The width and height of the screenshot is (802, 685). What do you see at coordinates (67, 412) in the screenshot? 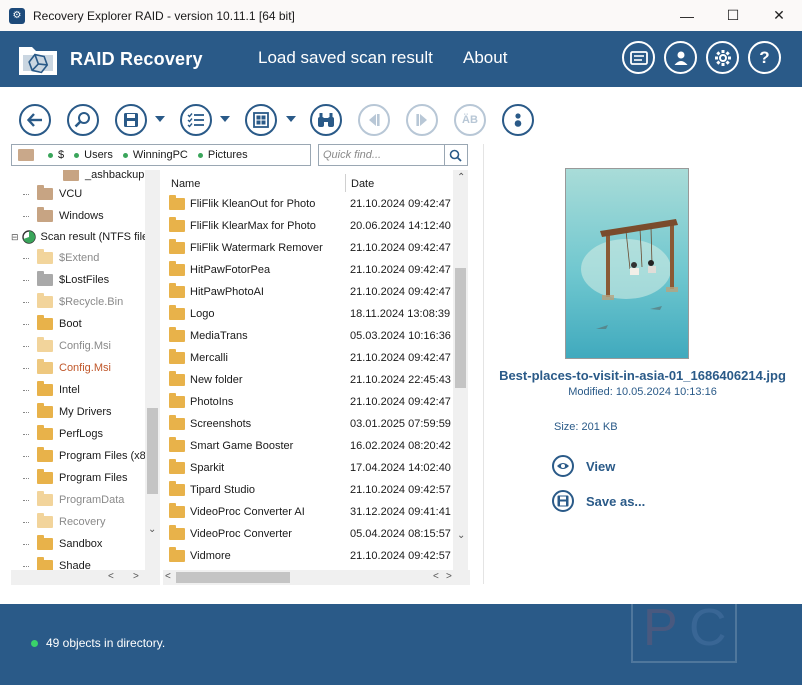
I see `tree-item: My Drivers` at bounding box center [67, 412].